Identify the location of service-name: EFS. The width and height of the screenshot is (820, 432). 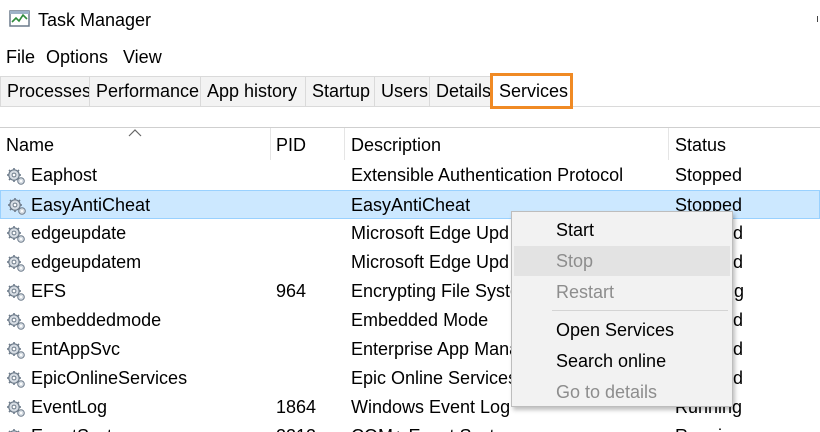
(49, 291).